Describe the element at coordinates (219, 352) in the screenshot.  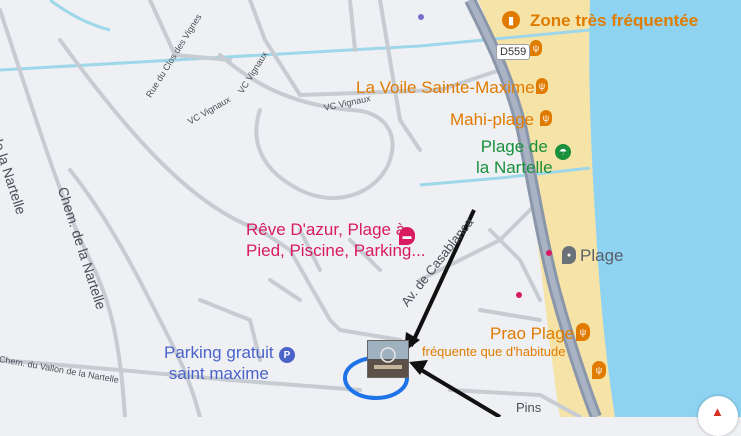
I see `poi-parking-line1: Parking gratuit` at that location.